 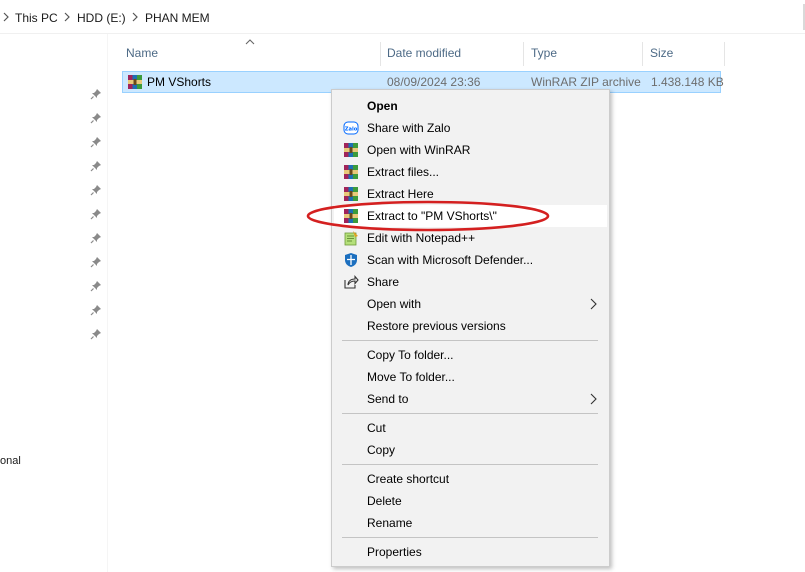 I want to click on menu-item-label: Cut, so click(x=376, y=428).